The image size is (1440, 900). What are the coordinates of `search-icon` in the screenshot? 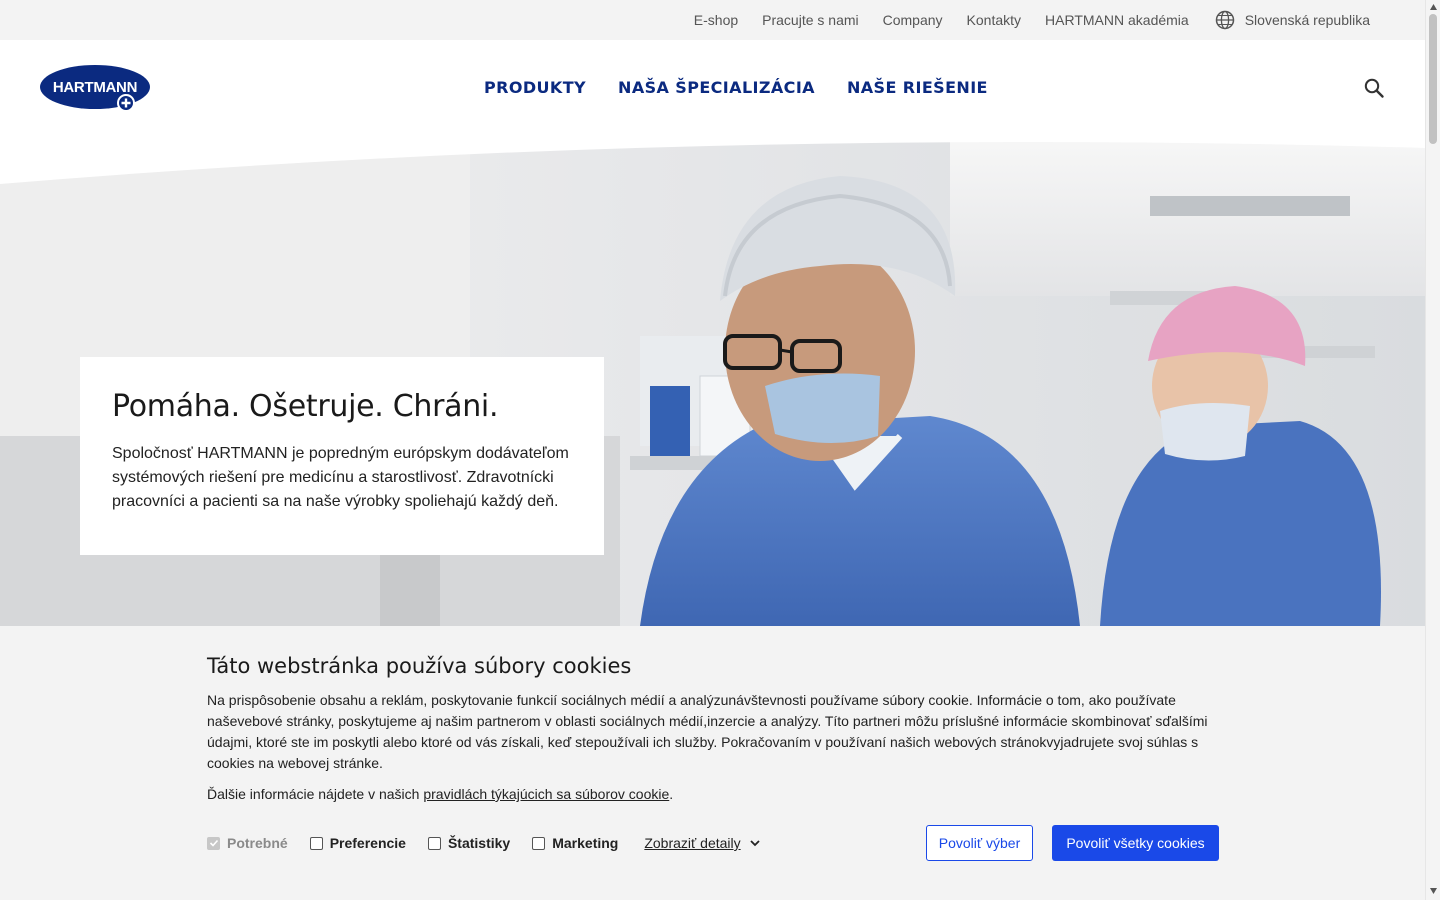 It's located at (1374, 88).